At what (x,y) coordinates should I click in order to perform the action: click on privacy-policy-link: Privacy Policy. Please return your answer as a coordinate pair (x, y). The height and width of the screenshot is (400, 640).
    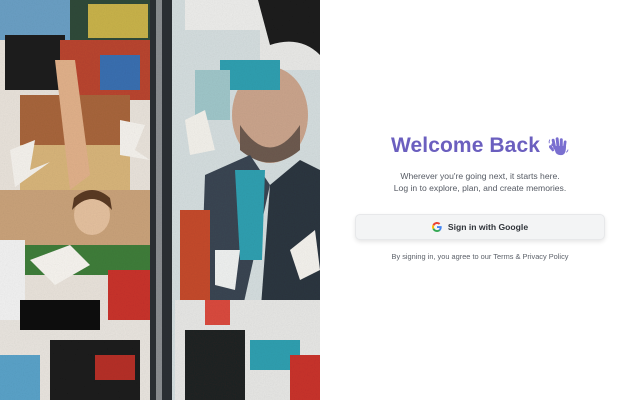
    Looking at the image, I should click on (545, 256).